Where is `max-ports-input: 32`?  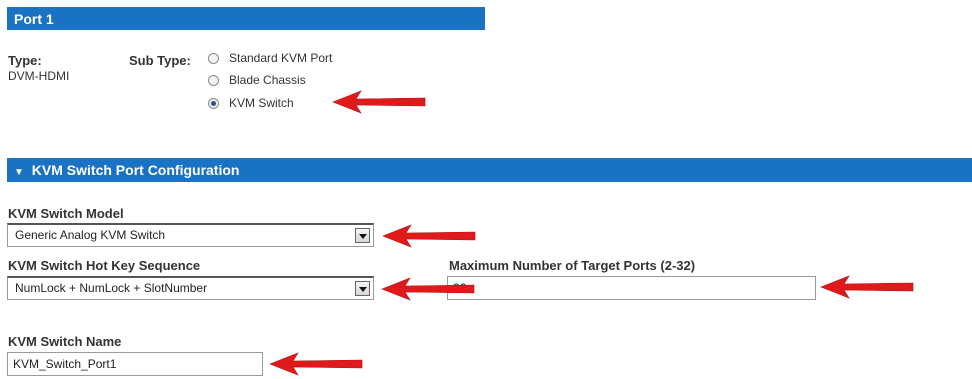 max-ports-input: 32 is located at coordinates (631, 288).